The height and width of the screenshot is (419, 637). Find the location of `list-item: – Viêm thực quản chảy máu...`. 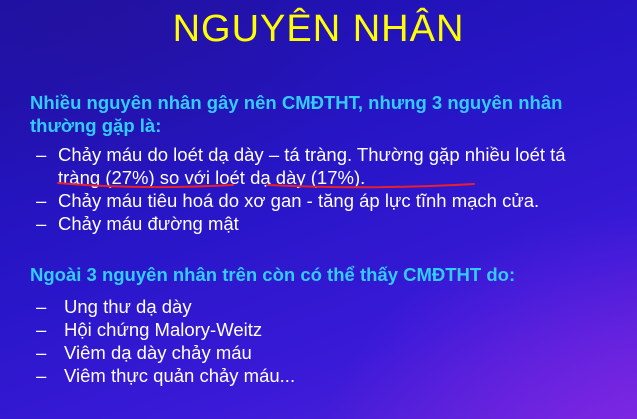

list-item: – Viêm thực quản chảy máu... is located at coordinates (316, 375).